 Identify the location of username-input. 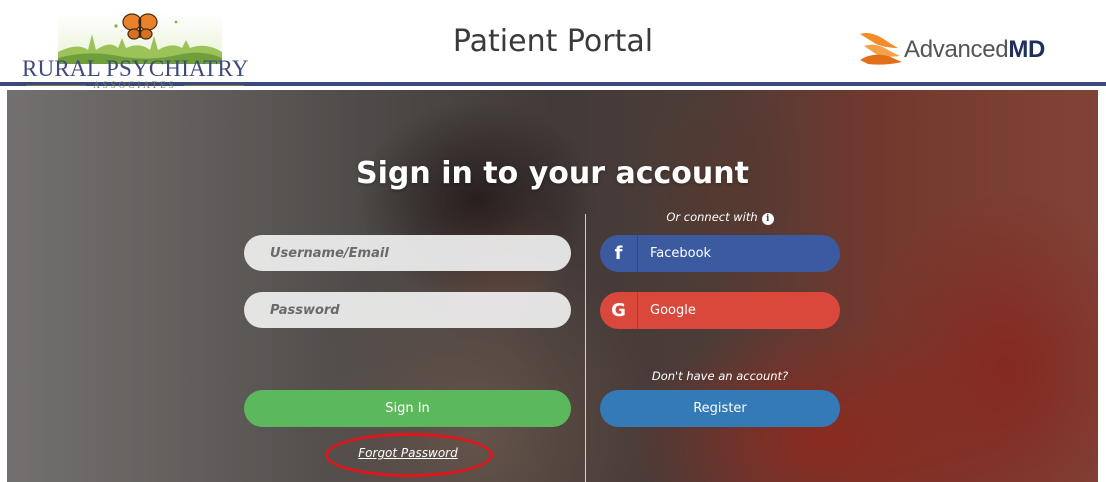
(407, 253).